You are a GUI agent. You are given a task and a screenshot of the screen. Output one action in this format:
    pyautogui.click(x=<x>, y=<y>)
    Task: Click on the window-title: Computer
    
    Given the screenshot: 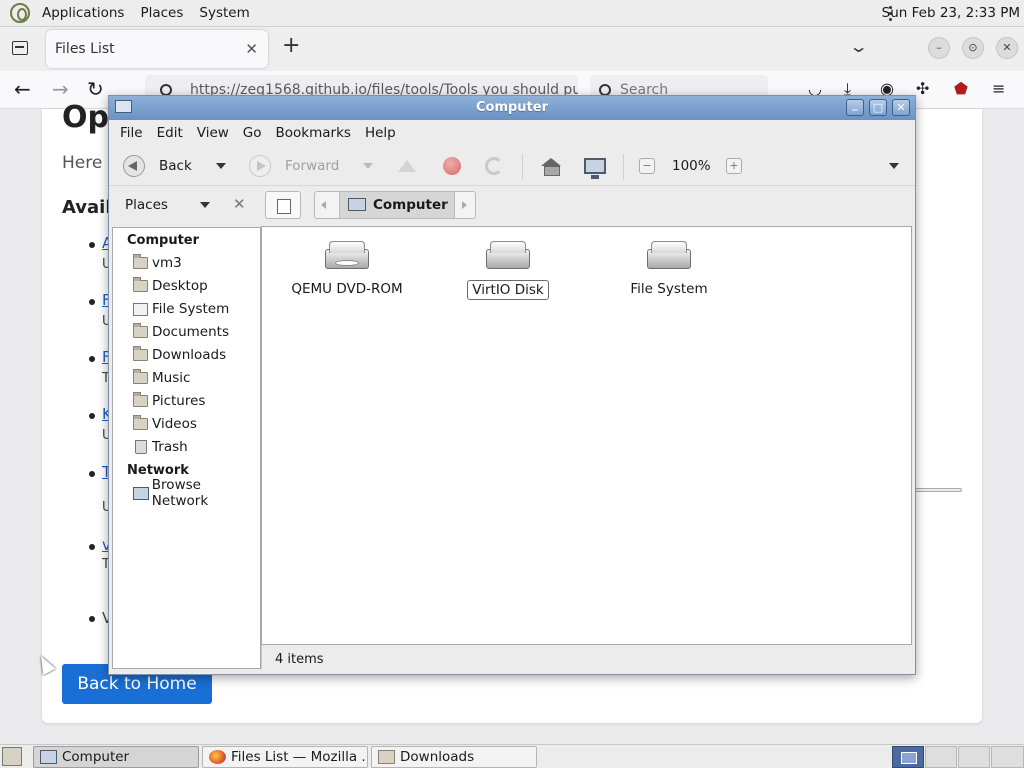 What is the action you would take?
    pyautogui.click(x=512, y=107)
    